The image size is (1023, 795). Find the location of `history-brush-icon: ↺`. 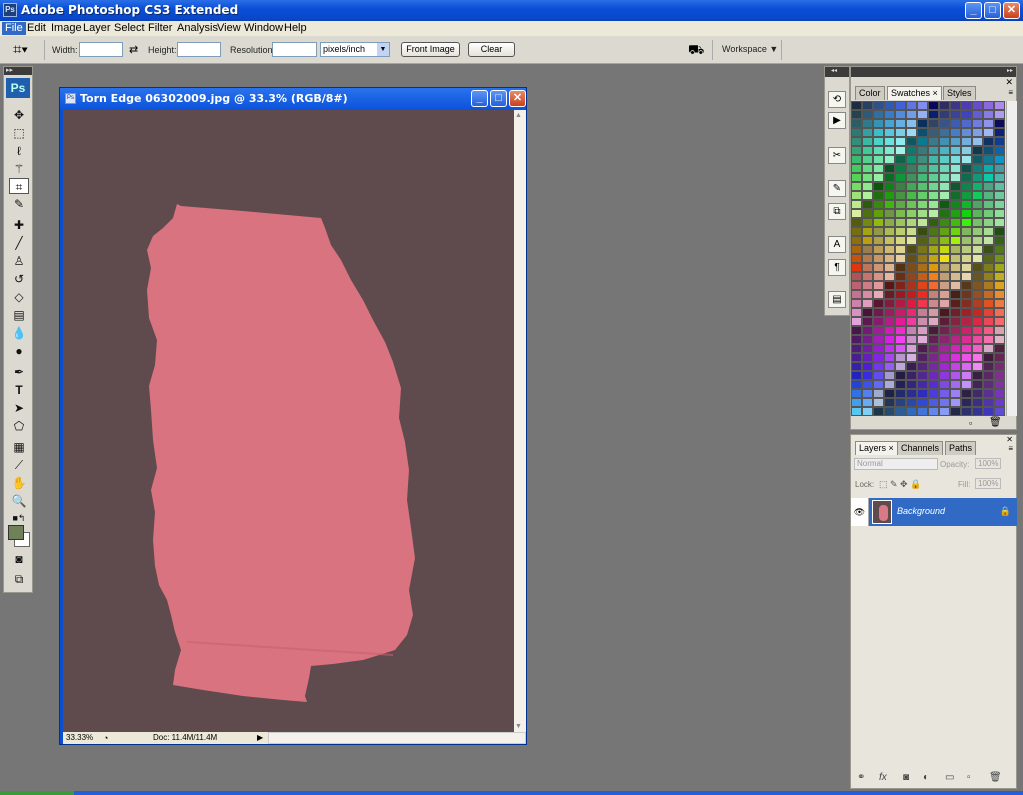

history-brush-icon: ↺ is located at coordinates (19, 279).